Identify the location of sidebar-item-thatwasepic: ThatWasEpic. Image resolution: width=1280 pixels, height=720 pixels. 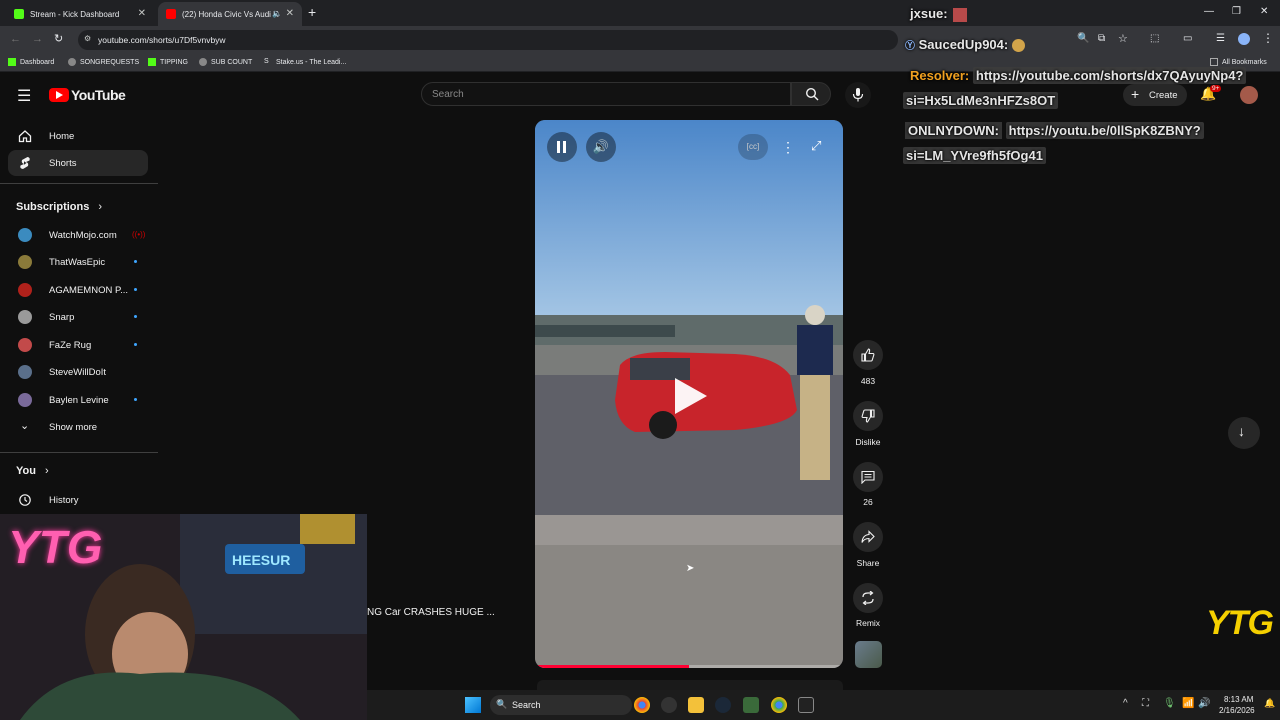
(78, 262).